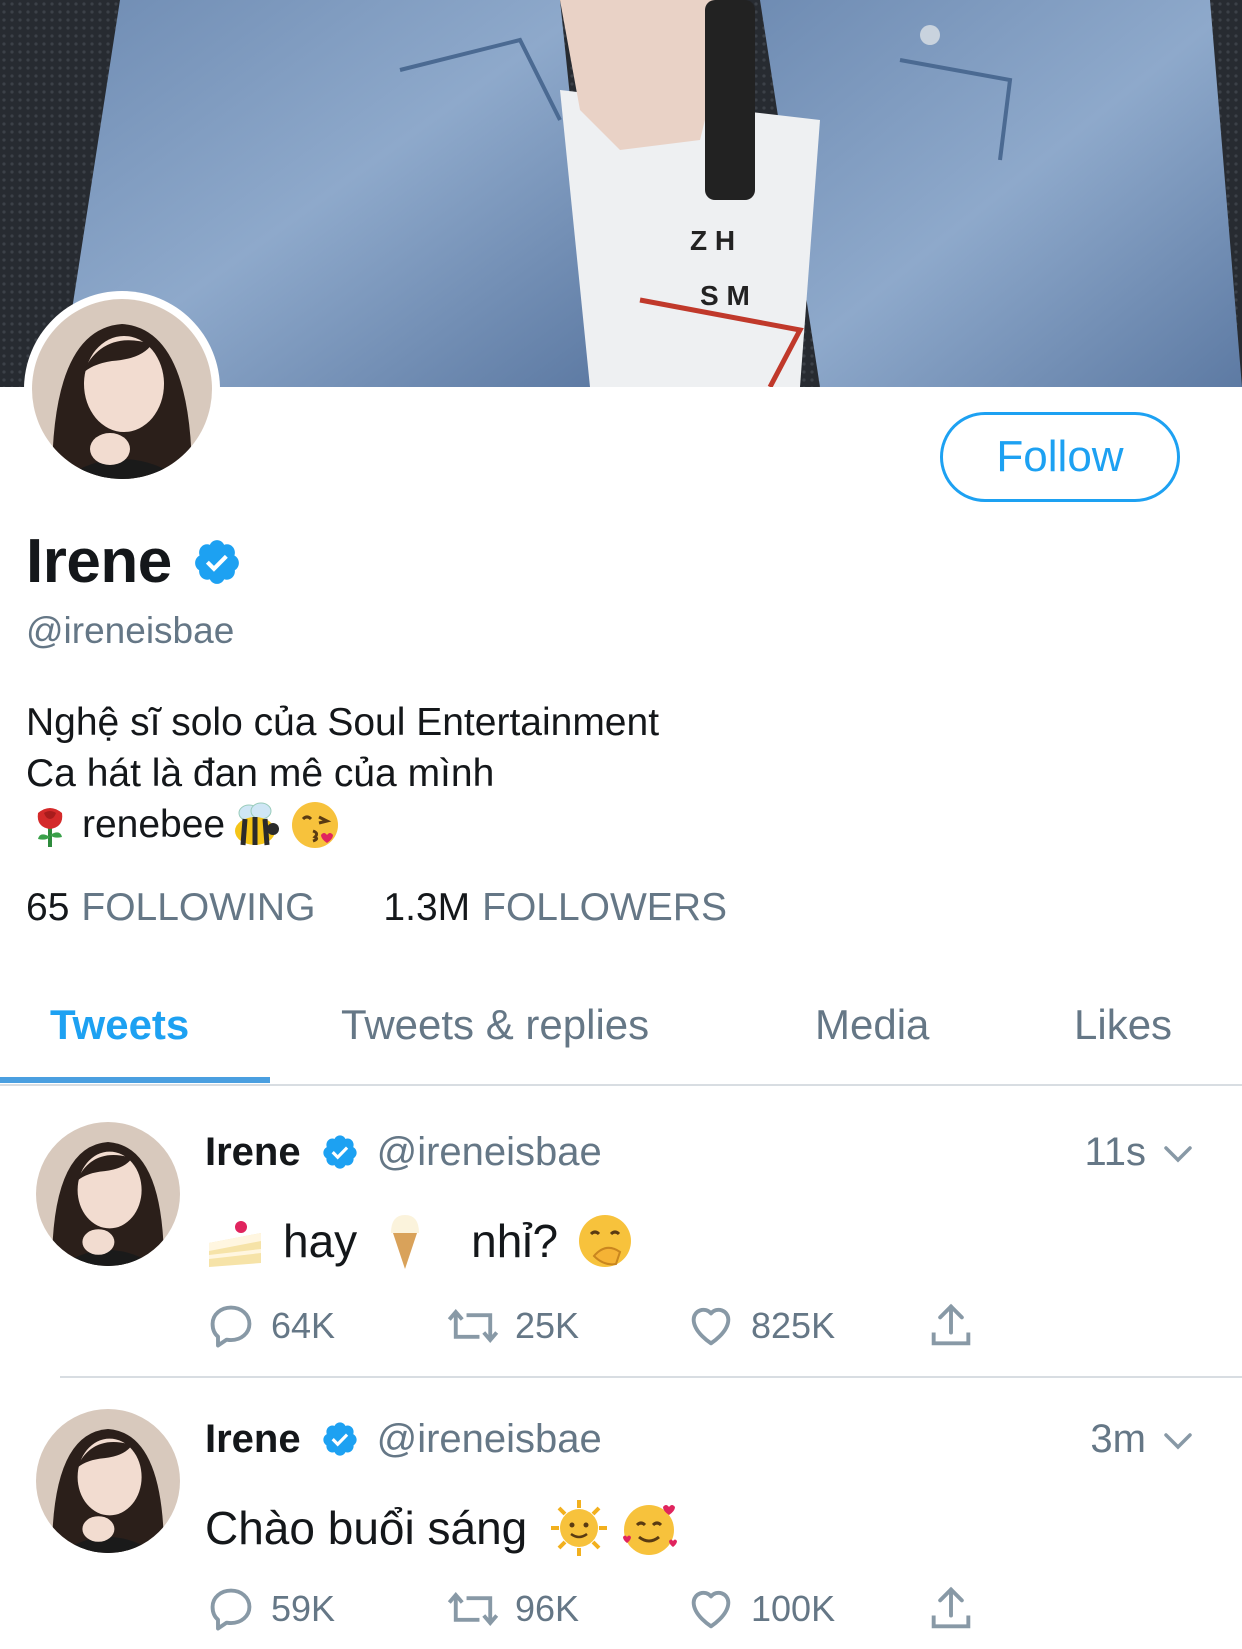 The image size is (1242, 1649). I want to click on like-button: 100K, so click(760, 1609).